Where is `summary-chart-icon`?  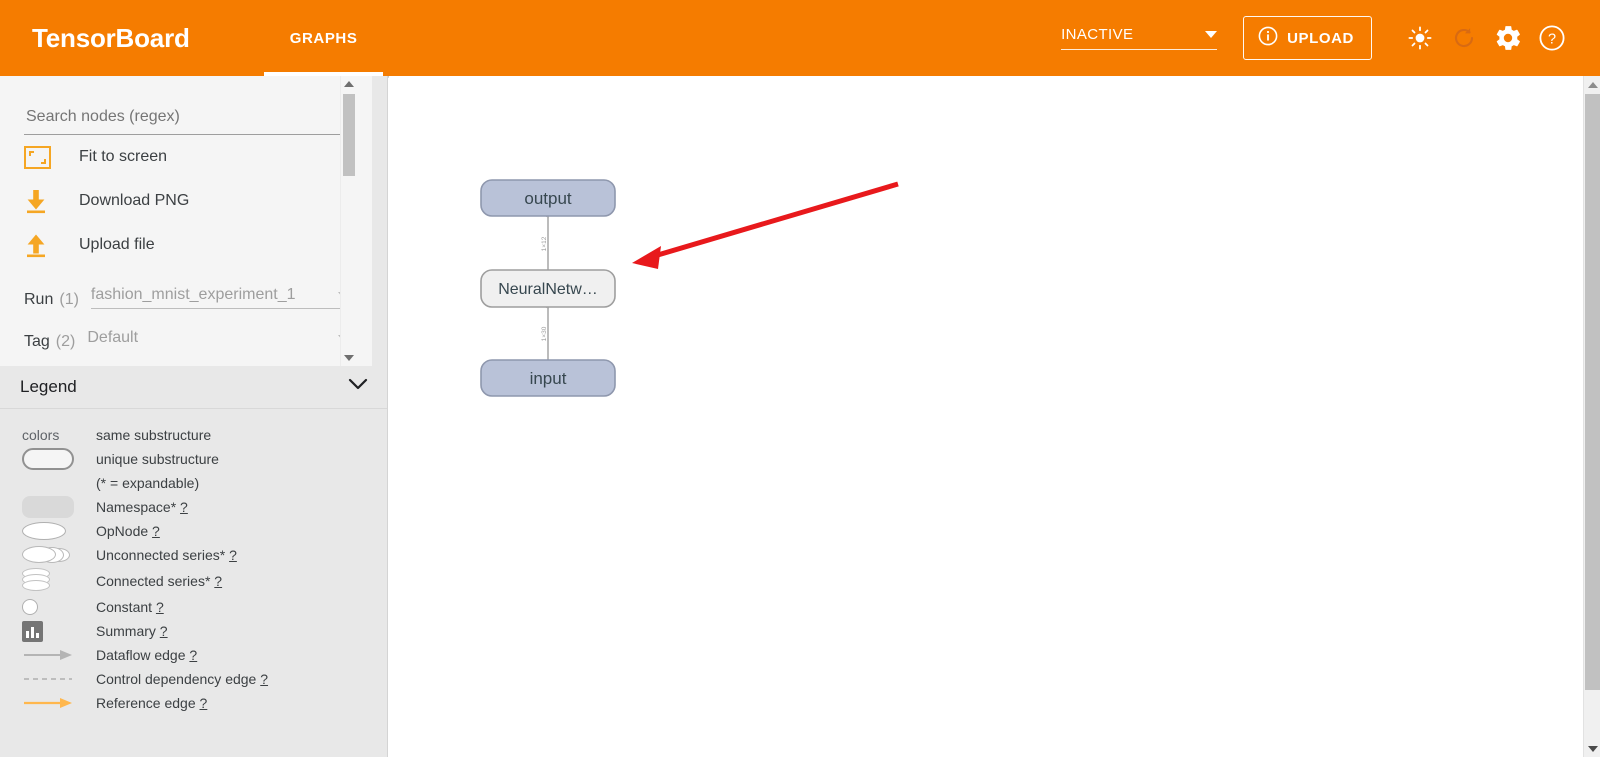 summary-chart-icon is located at coordinates (48, 631).